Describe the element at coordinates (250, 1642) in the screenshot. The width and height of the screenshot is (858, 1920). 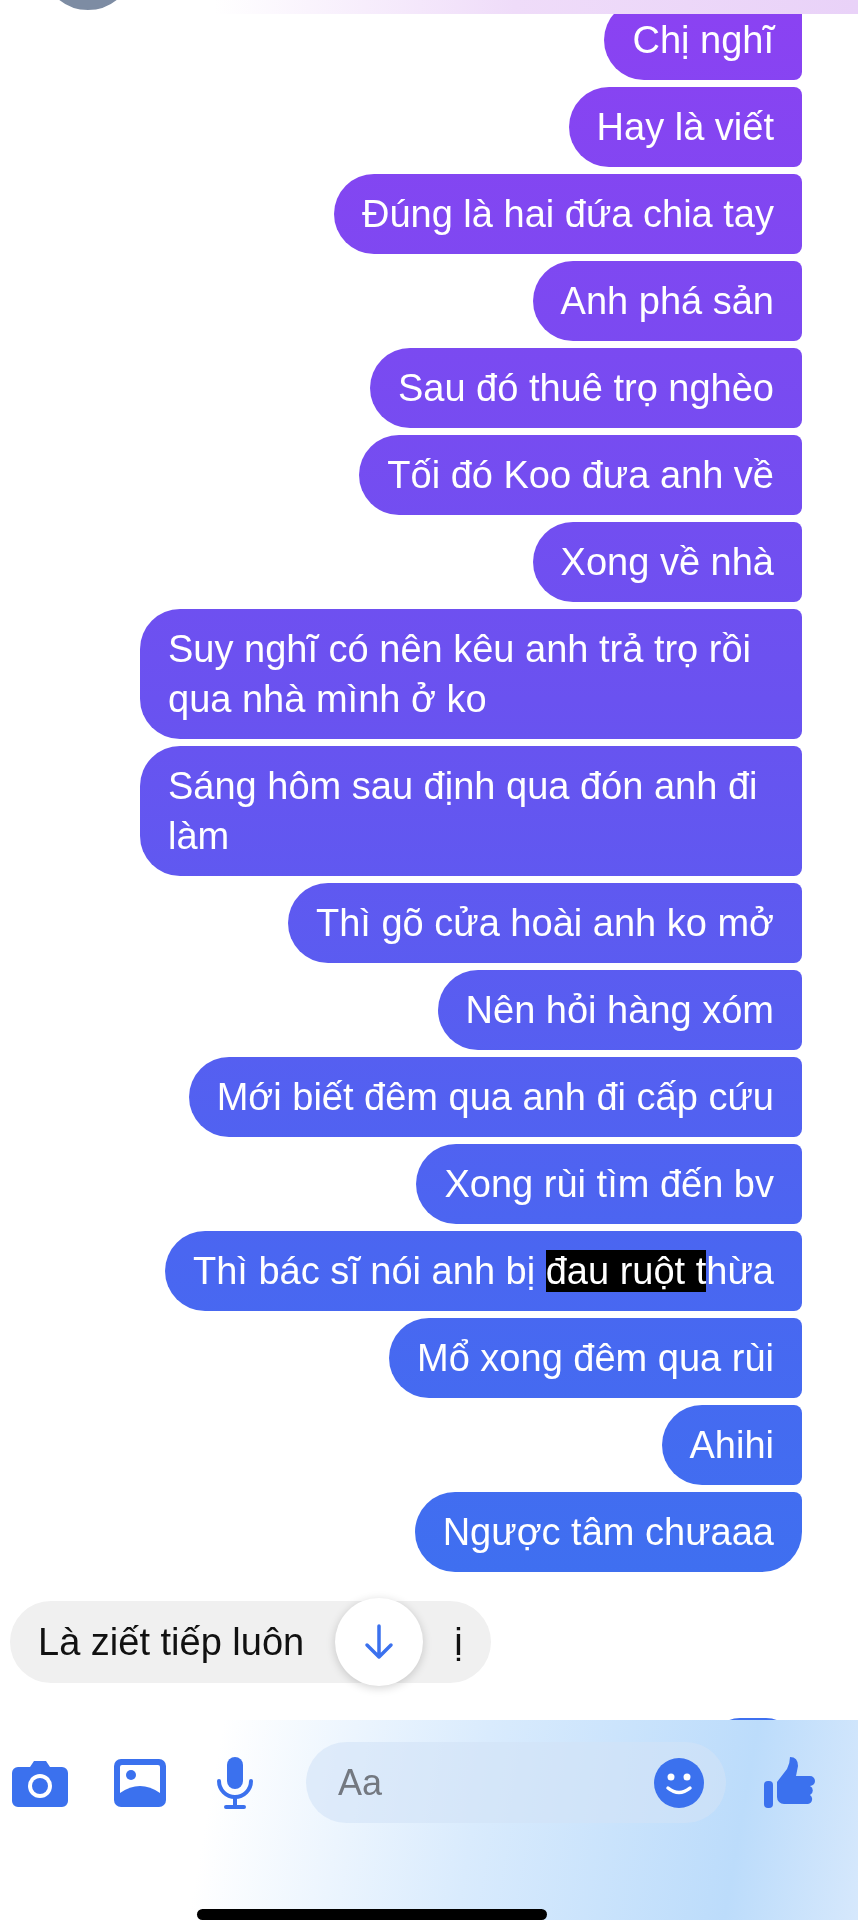
I see `message-bubble: Là ziết tiếp luôn ị` at that location.